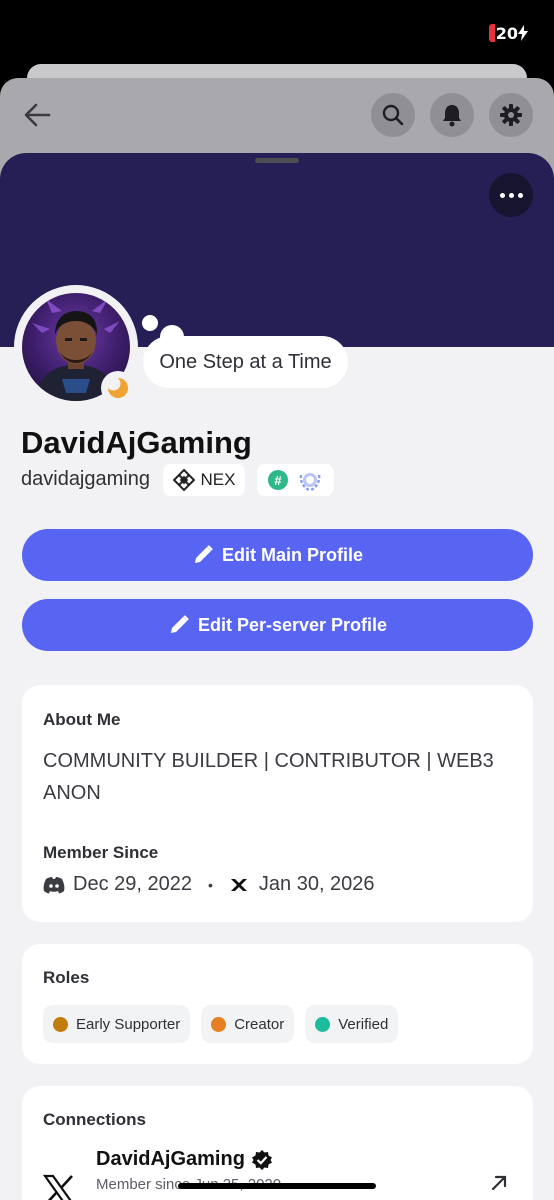 This screenshot has width=554, height=1200. Describe the element at coordinates (57, 1187) in the screenshot. I see `x-icon` at that location.